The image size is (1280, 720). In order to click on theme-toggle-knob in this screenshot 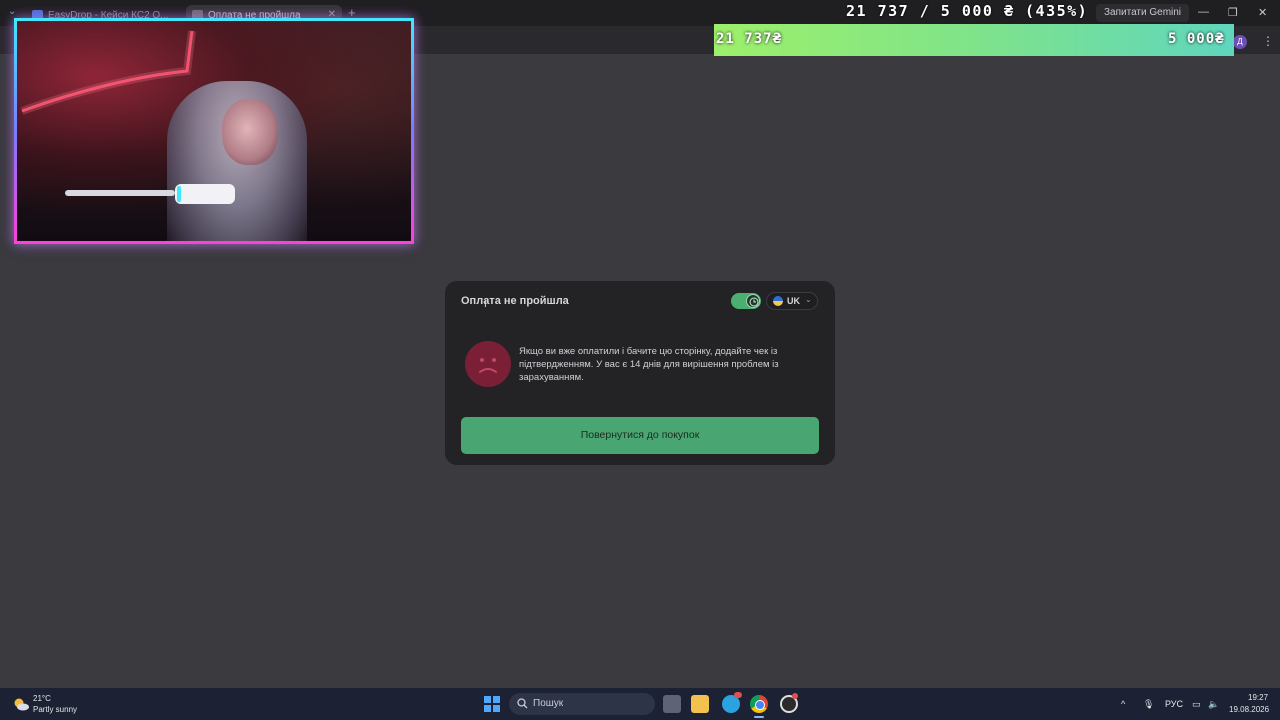, I will do `click(753, 301)`.